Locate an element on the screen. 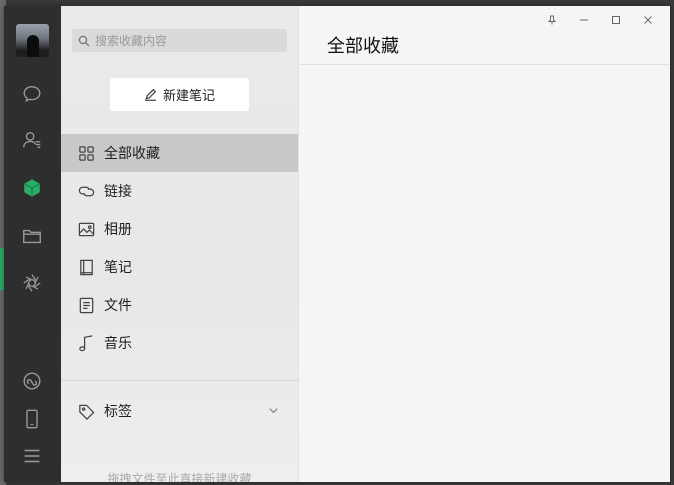 The height and width of the screenshot is (485, 674). new-note-button: 新建笔记 is located at coordinates (179, 94).